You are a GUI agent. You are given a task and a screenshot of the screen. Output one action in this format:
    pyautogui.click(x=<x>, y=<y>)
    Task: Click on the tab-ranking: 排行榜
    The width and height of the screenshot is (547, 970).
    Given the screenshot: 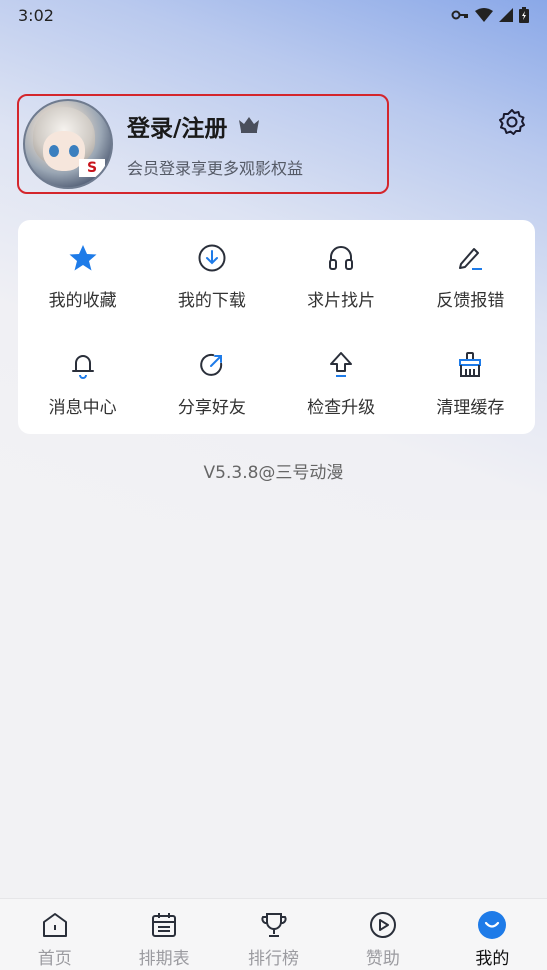 What is the action you would take?
    pyautogui.click(x=273, y=934)
    